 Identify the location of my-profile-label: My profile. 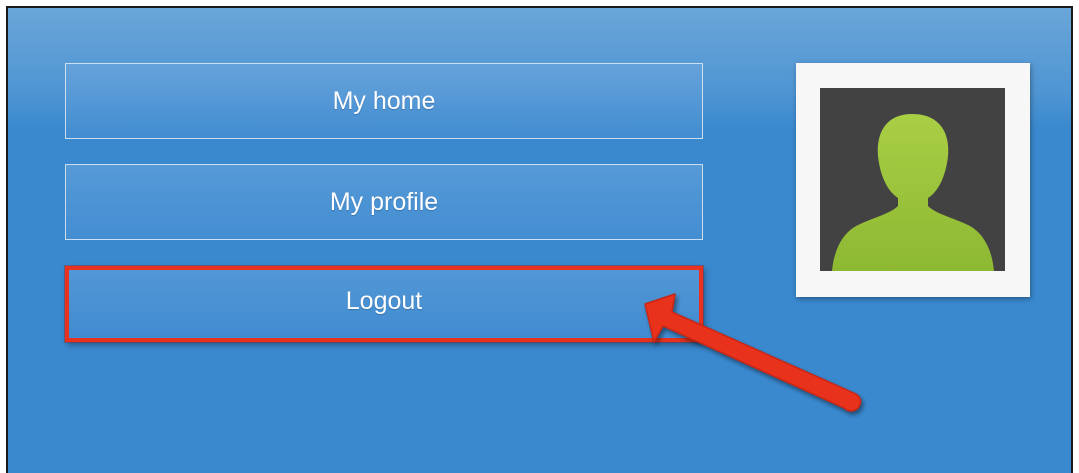
(384, 201).